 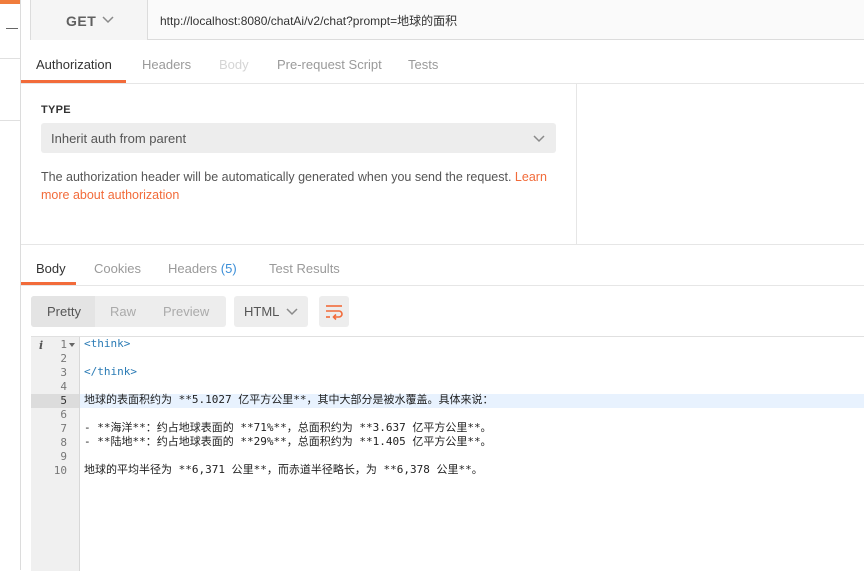 What do you see at coordinates (262, 311) in the screenshot?
I see `format-label: HTML` at bounding box center [262, 311].